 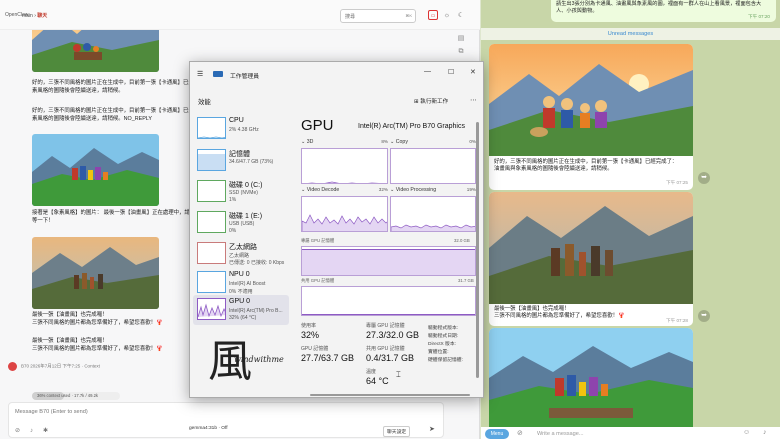 I want to click on detail-location: 實體位置:, so click(x=438, y=352).